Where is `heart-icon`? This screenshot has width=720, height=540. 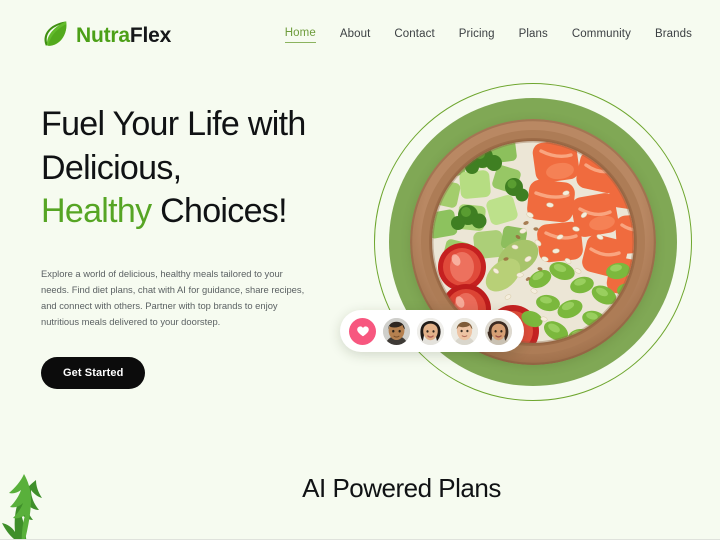 heart-icon is located at coordinates (362, 331).